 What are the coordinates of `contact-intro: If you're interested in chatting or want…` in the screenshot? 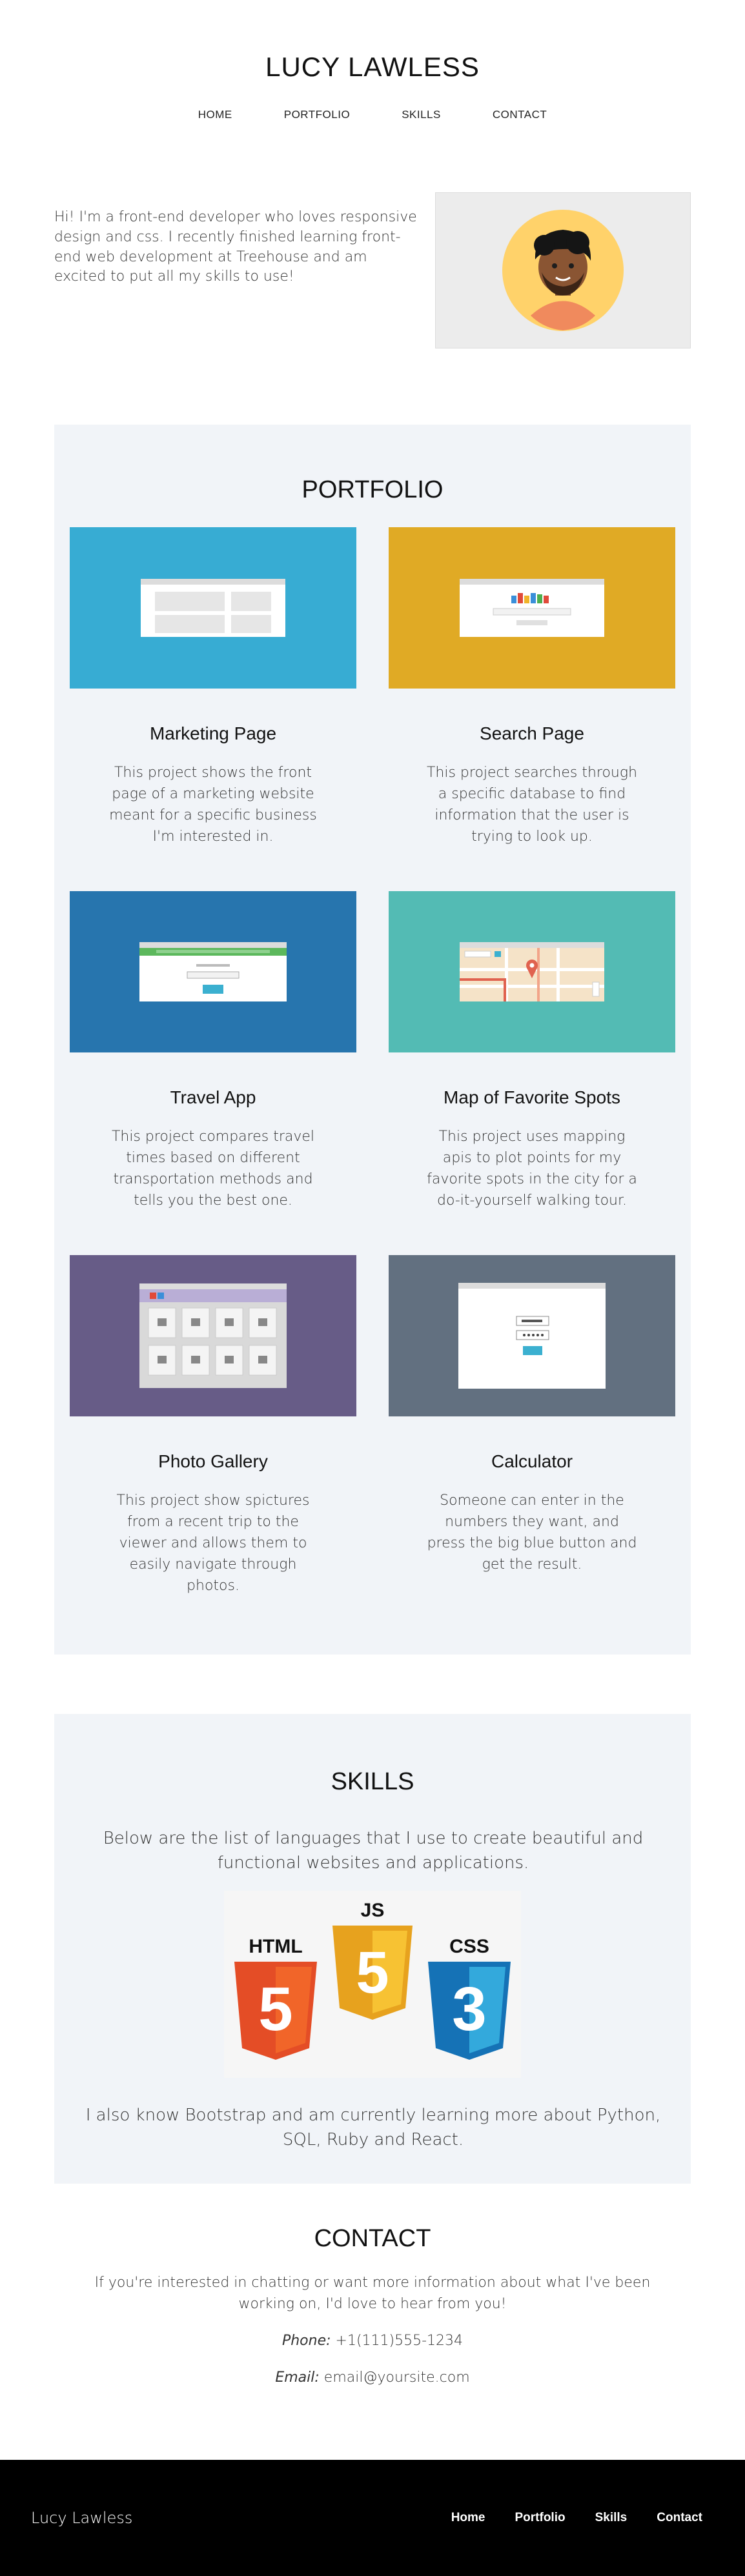 It's located at (372, 2293).